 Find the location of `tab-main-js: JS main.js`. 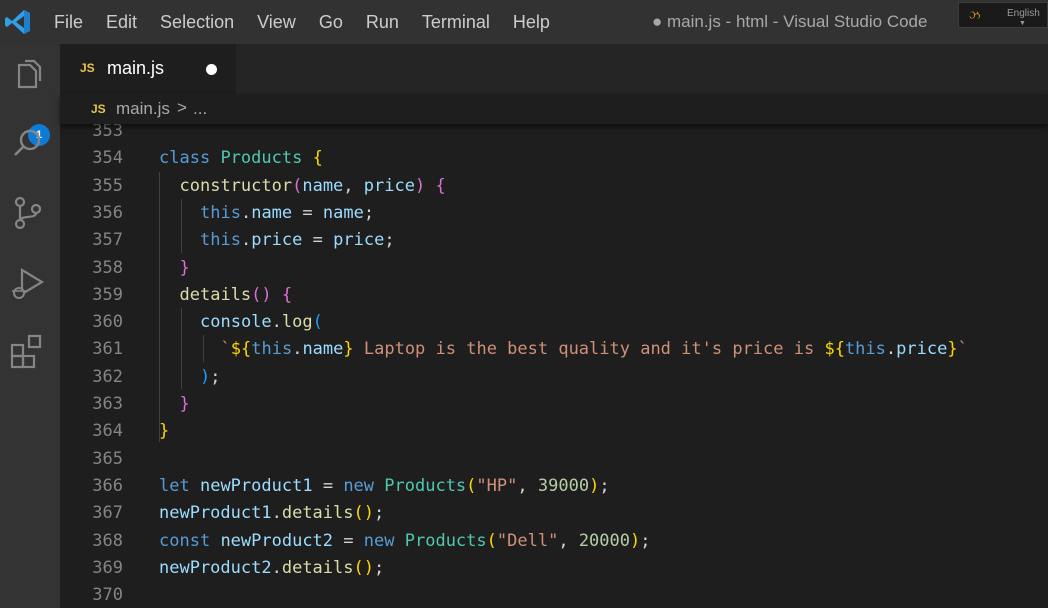

tab-main-js: JS main.js is located at coordinates (148, 69).